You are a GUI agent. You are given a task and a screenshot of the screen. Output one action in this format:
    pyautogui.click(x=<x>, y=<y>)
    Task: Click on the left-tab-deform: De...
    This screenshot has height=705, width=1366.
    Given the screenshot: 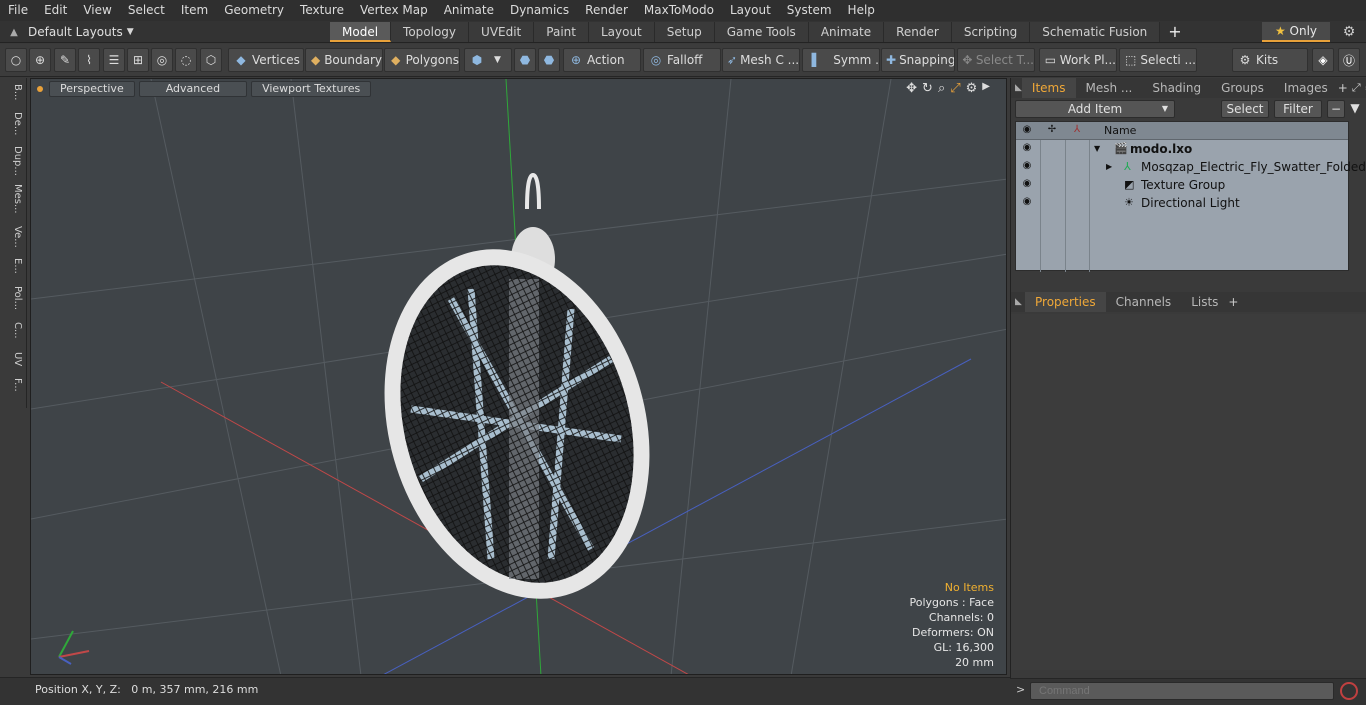 What is the action you would take?
    pyautogui.click(x=13, y=127)
    